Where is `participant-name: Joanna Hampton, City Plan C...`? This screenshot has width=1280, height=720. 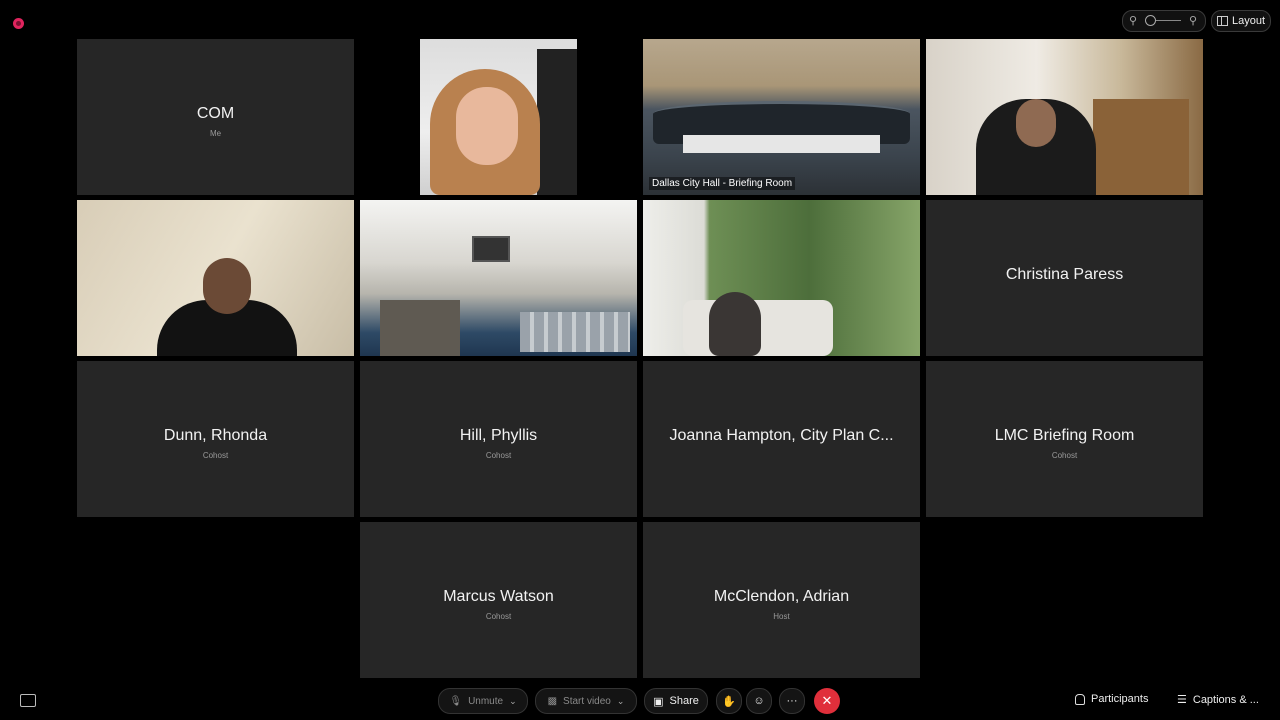
participant-name: Joanna Hampton, City Plan C... is located at coordinates (781, 435).